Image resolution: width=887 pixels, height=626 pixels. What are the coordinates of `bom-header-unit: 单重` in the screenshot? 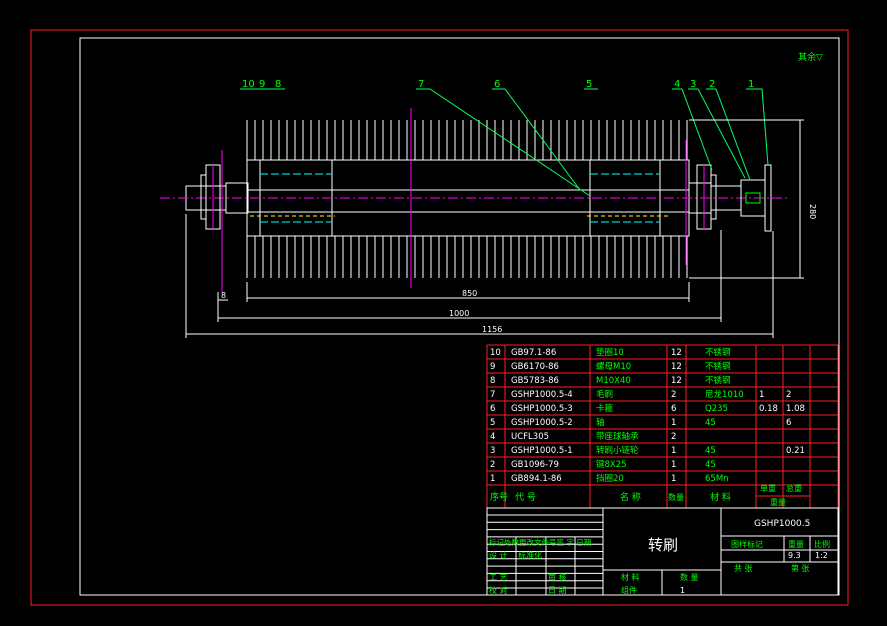 It's located at (768, 488).